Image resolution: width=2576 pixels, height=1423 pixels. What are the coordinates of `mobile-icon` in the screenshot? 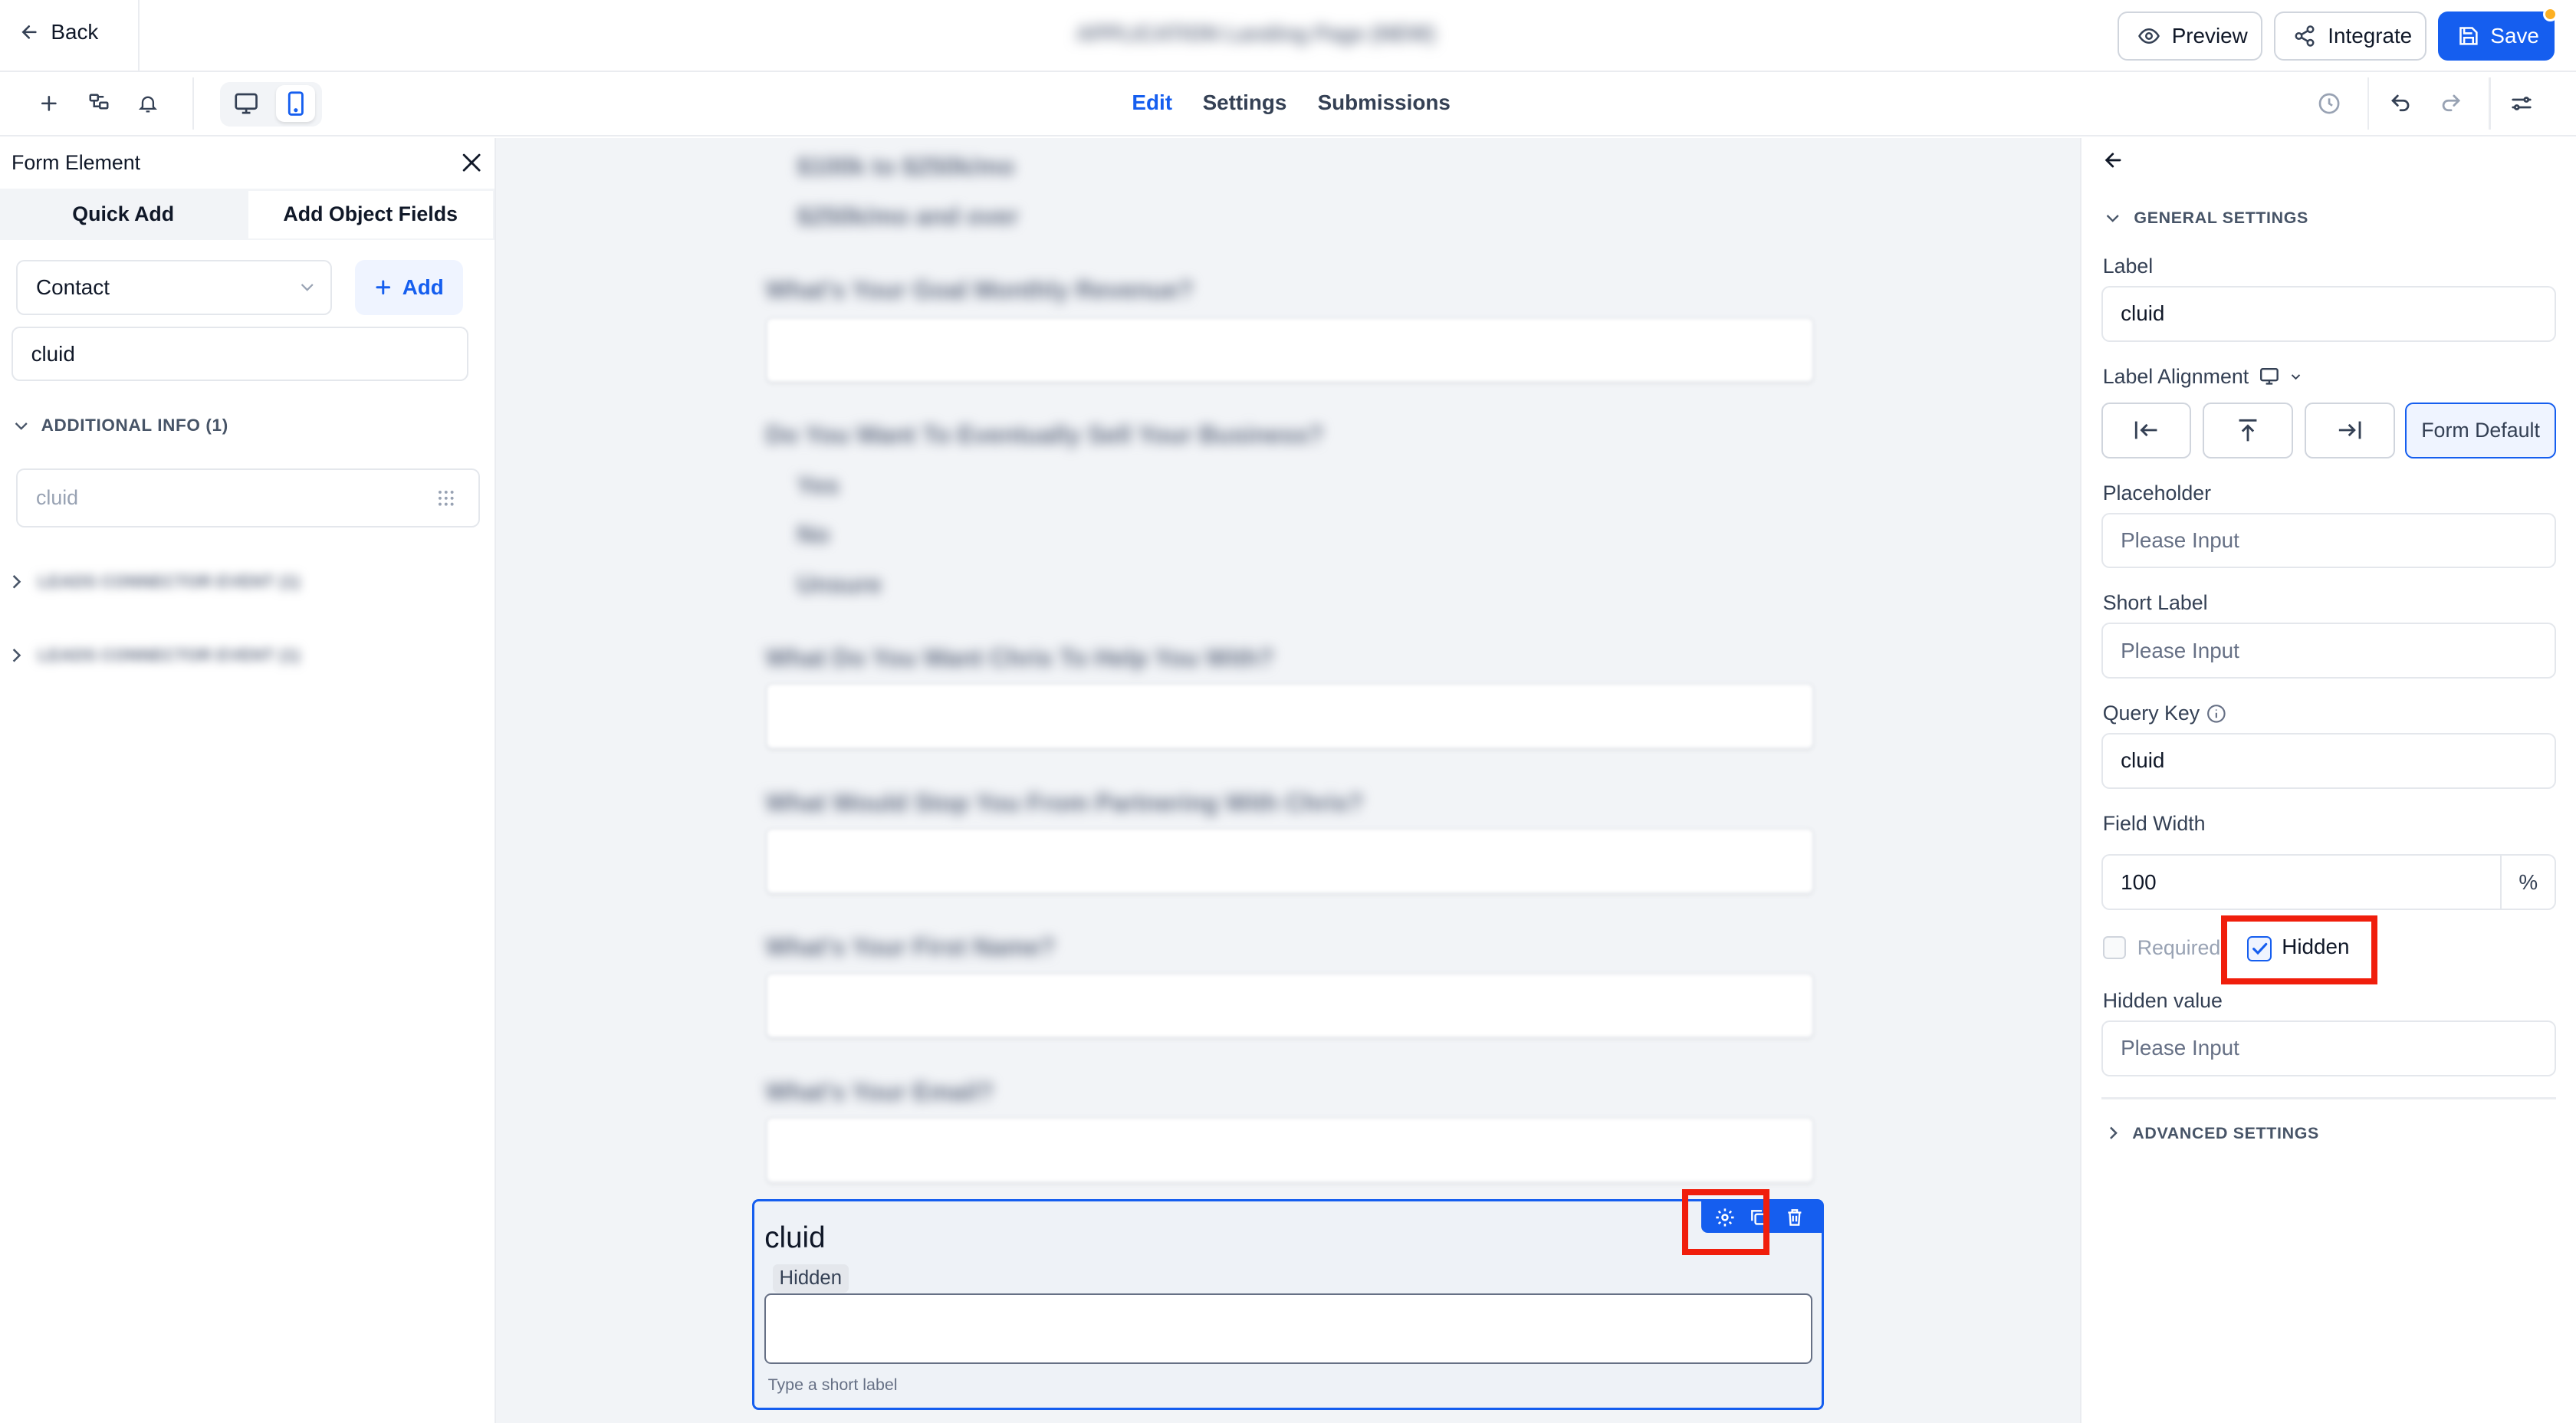 It's located at (296, 104).